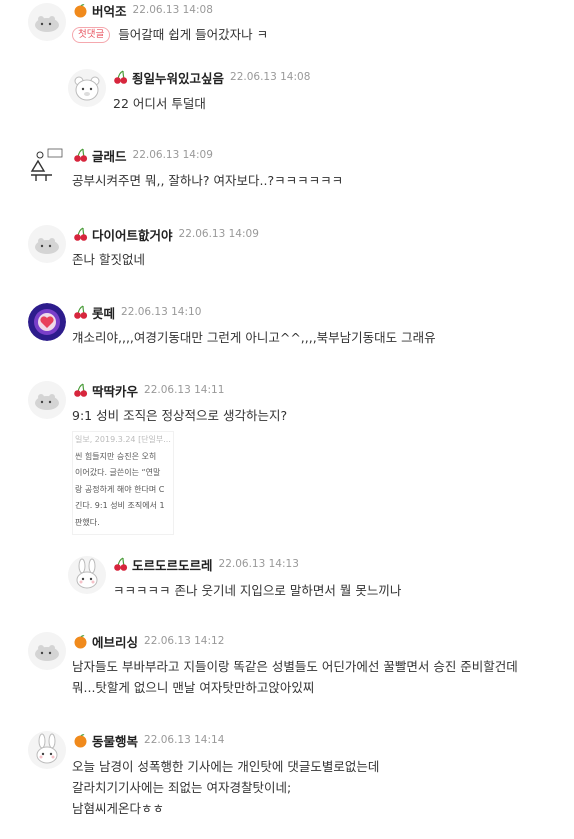  I want to click on comment-text: ㅋㅋㅋㅋㅋ 존나 웃기네 지입으로 말하면서 뭘 못느끼나, so click(257, 590).